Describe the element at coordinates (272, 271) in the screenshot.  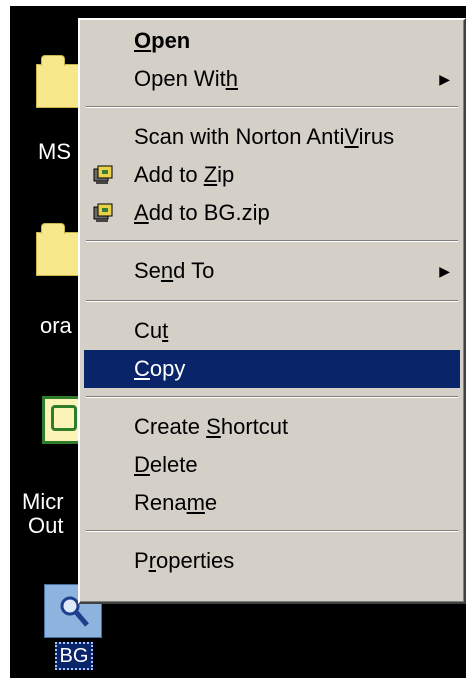
I see `menu-item-send-to: Send To ▶` at that location.